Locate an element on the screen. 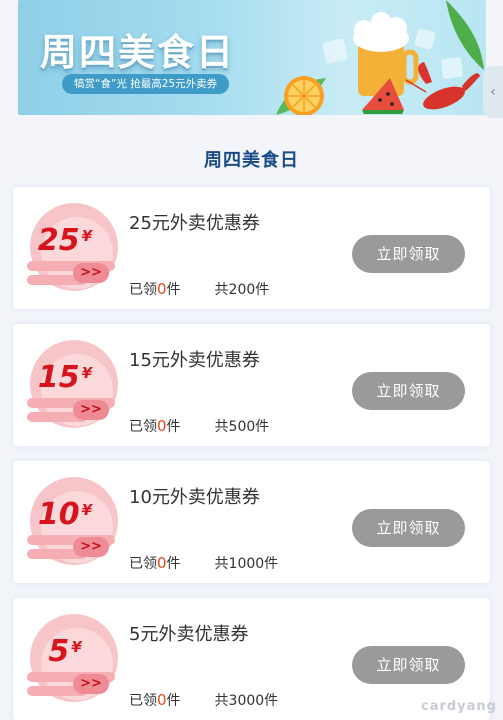 This screenshot has width=503, height=720. total-count: 共200件 is located at coordinates (242, 290).